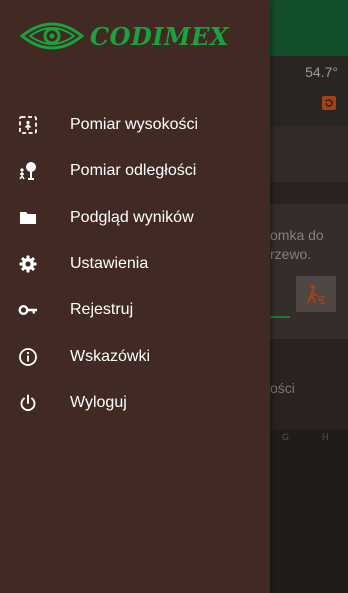 The height and width of the screenshot is (593, 348). What do you see at coordinates (28, 125) in the screenshot?
I see `height-measure-icon` at bounding box center [28, 125].